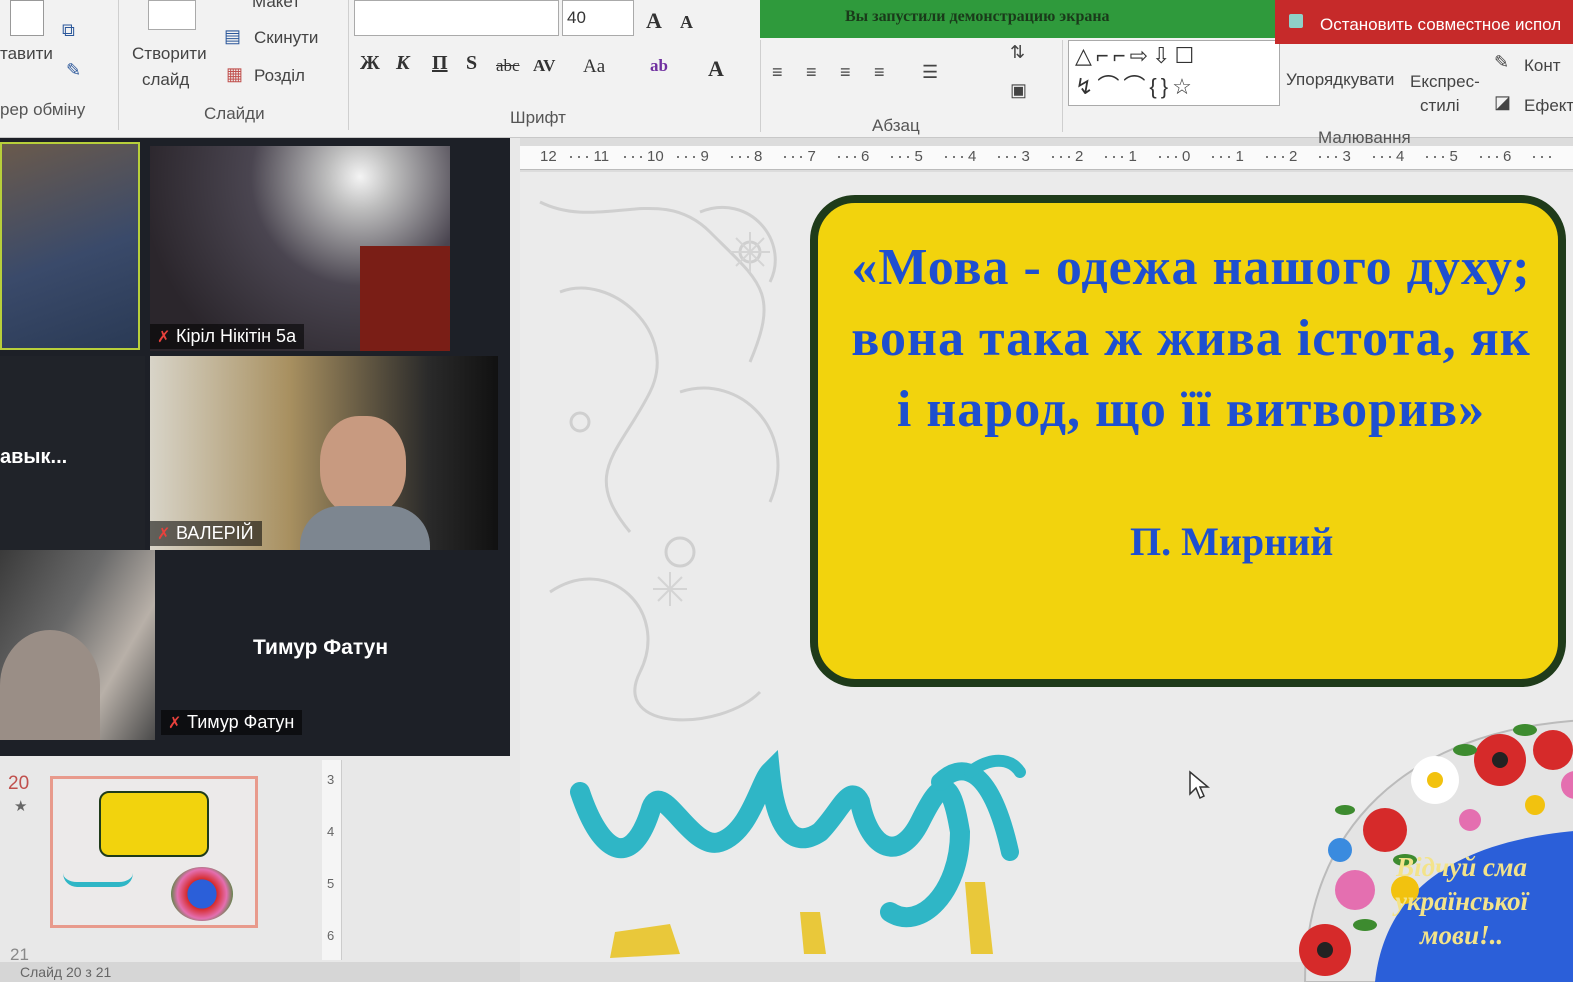 This screenshot has width=1573, height=982. Describe the element at coordinates (169, 54) in the screenshot. I see `new-slide-button: Створити` at that location.